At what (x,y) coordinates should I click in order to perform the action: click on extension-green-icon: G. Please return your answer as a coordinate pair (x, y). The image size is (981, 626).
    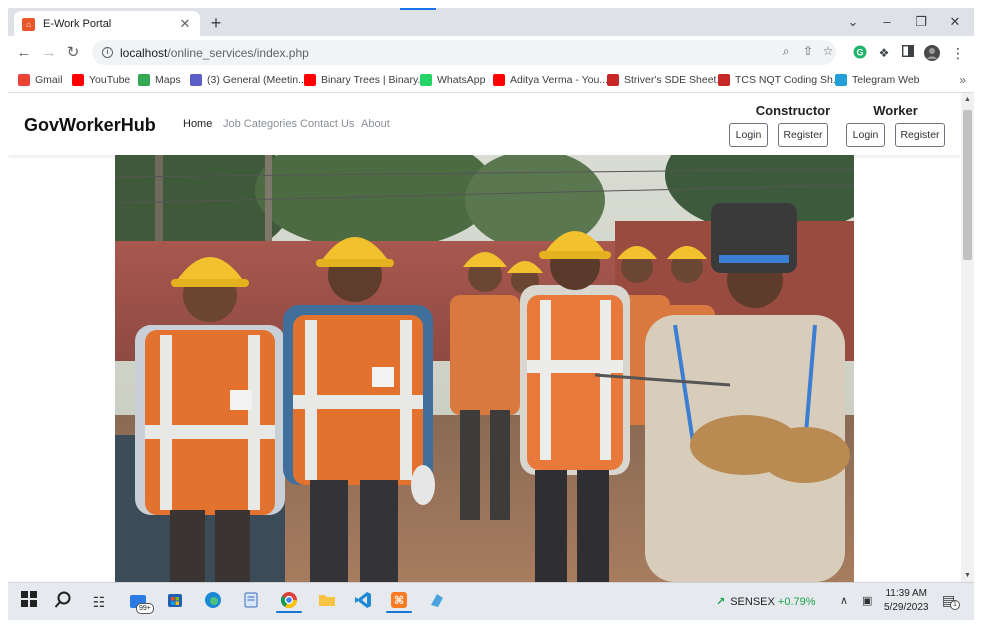
    Looking at the image, I should click on (860, 53).